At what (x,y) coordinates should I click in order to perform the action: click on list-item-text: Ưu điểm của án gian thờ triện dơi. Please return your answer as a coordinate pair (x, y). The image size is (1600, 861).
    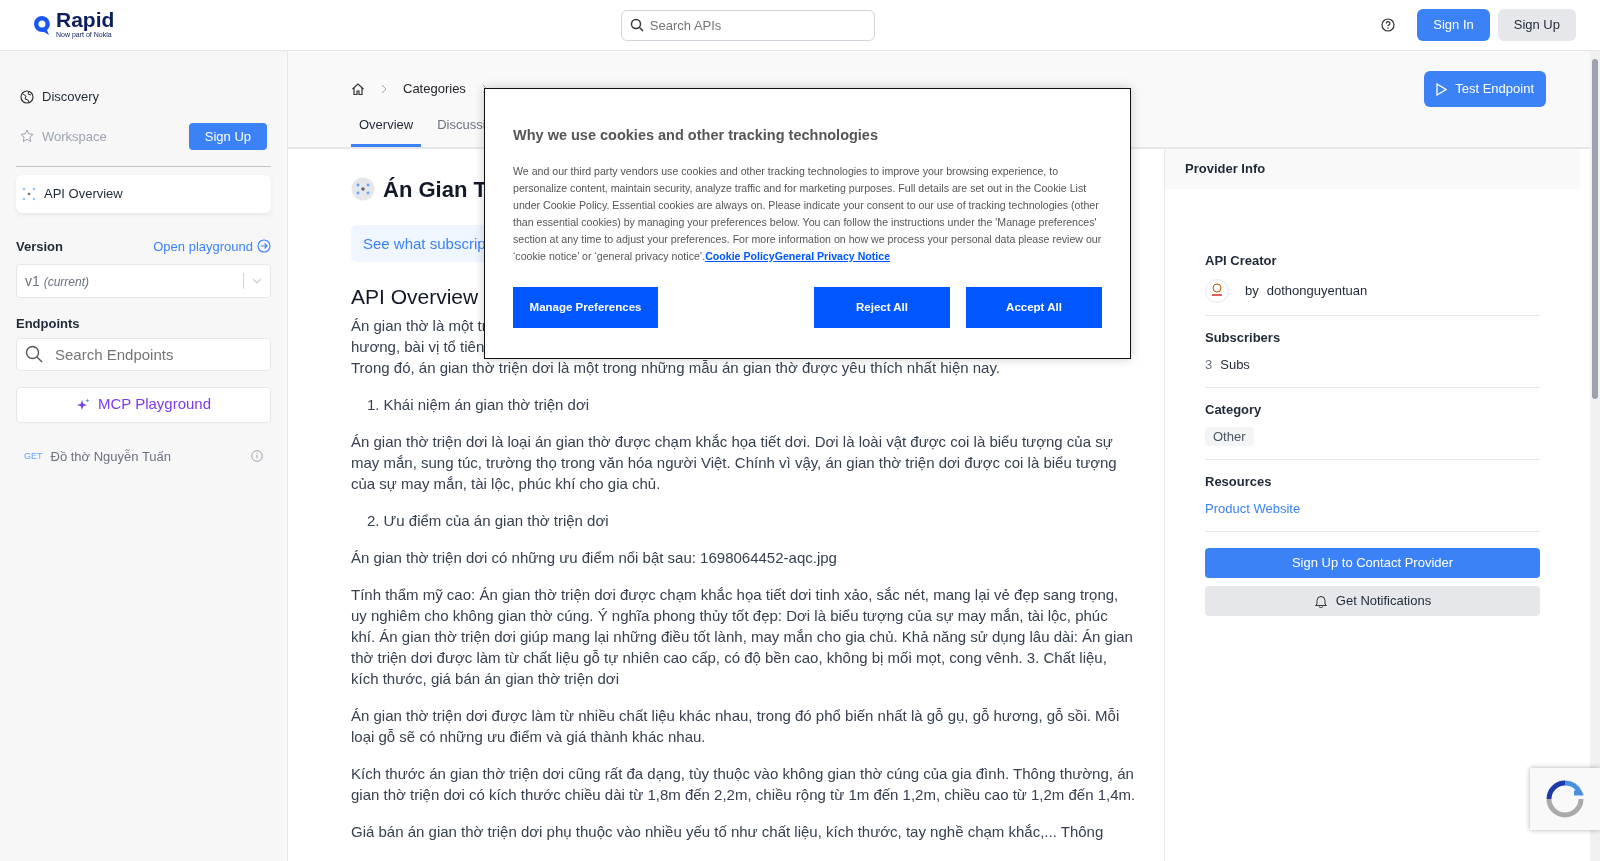
    Looking at the image, I should click on (496, 521).